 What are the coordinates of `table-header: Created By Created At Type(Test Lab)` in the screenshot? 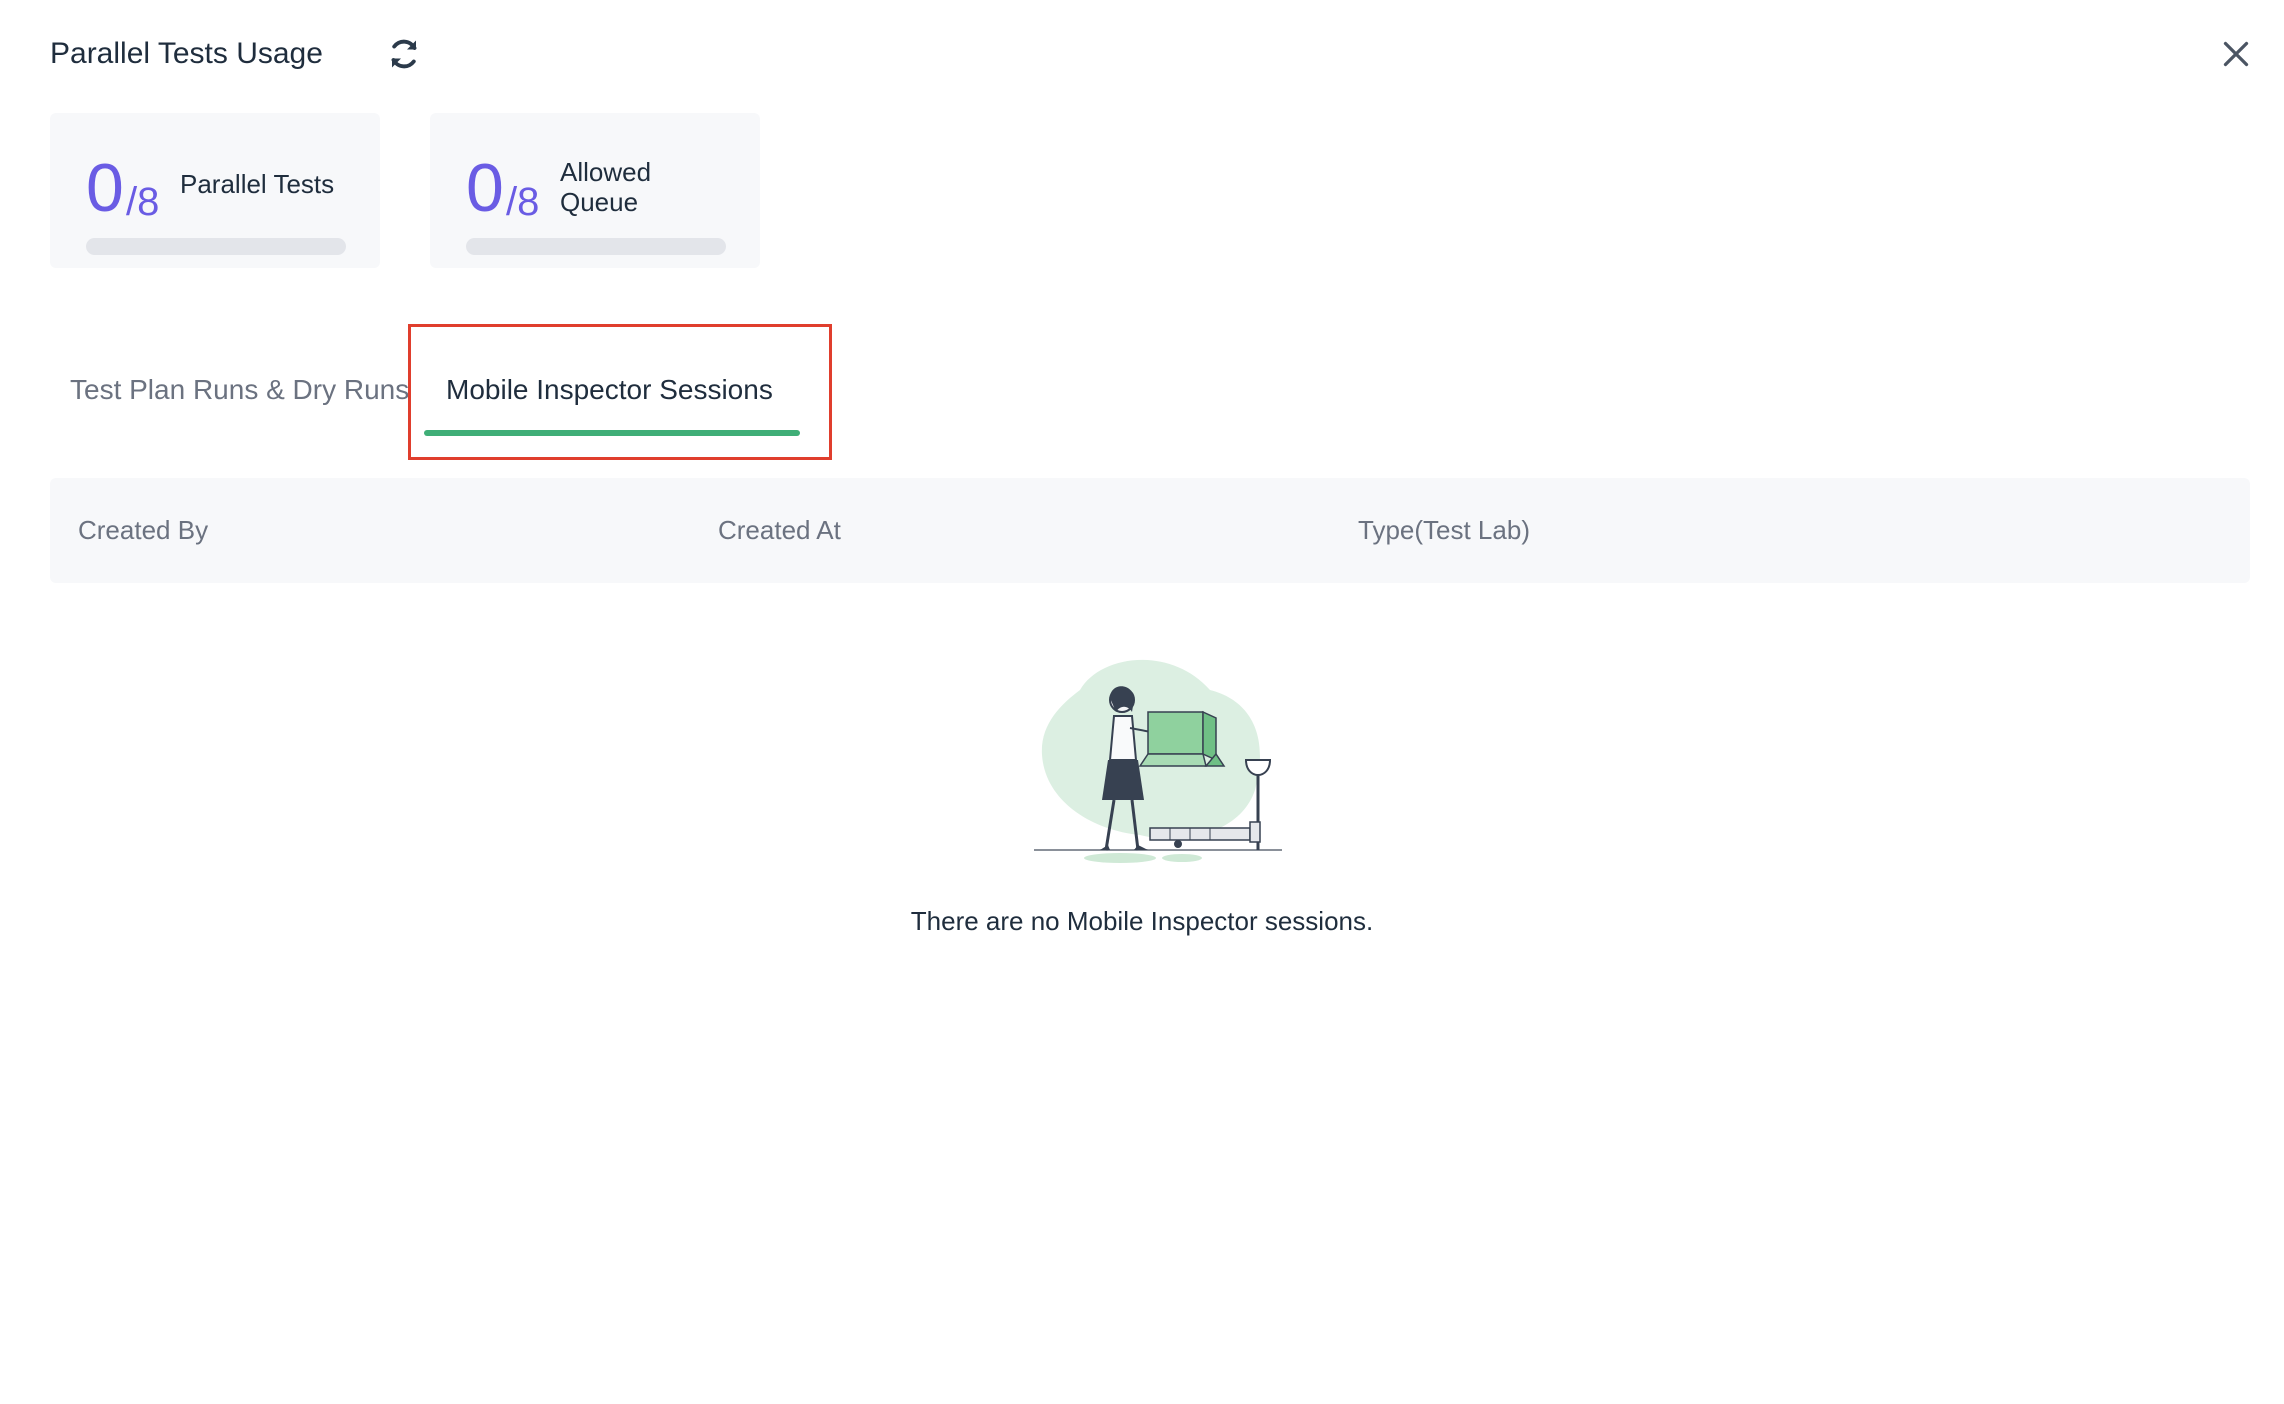 It's located at (1150, 530).